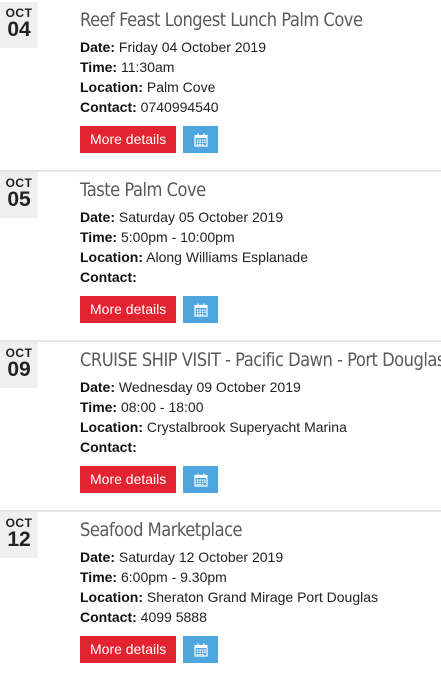 Image resolution: width=441 pixels, height=680 pixels. What do you see at coordinates (181, 87) in the screenshot?
I see `event-location: Palm Cove` at bounding box center [181, 87].